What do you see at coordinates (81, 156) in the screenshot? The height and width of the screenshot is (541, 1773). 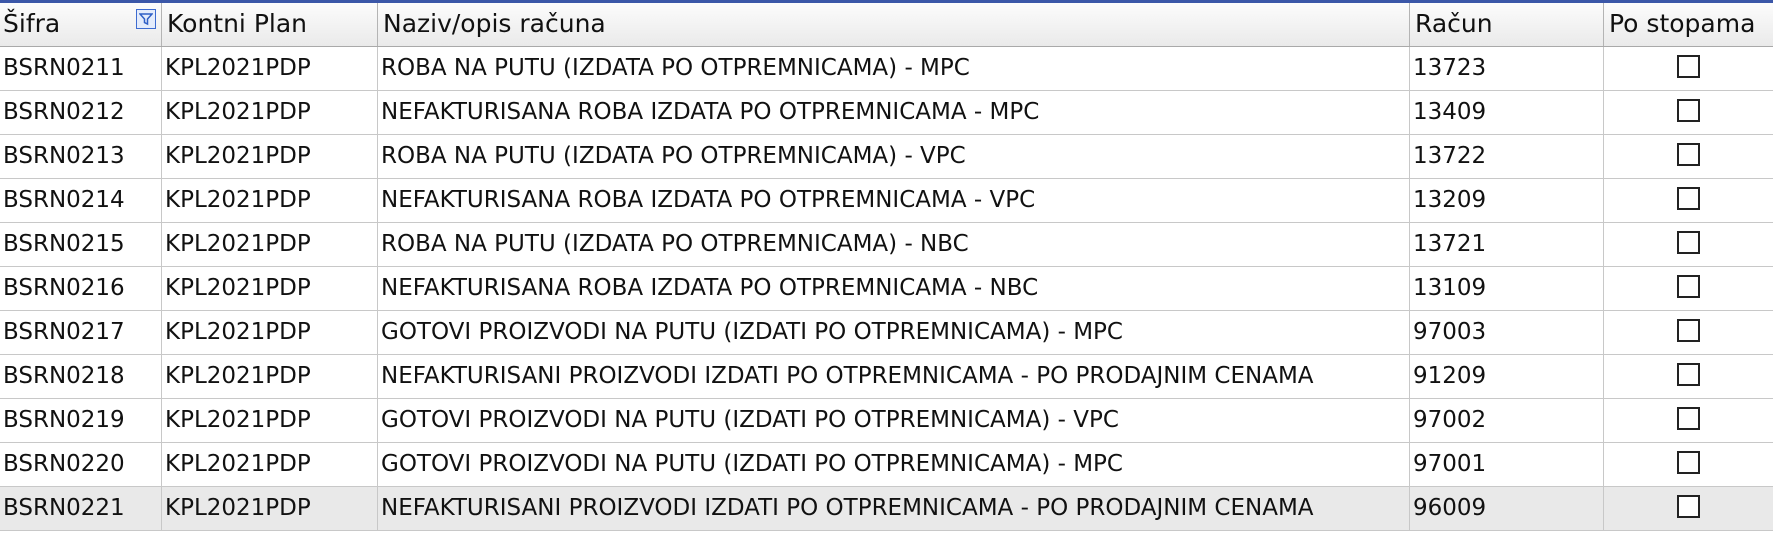 I see `cell-sifra: BSRN0213` at bounding box center [81, 156].